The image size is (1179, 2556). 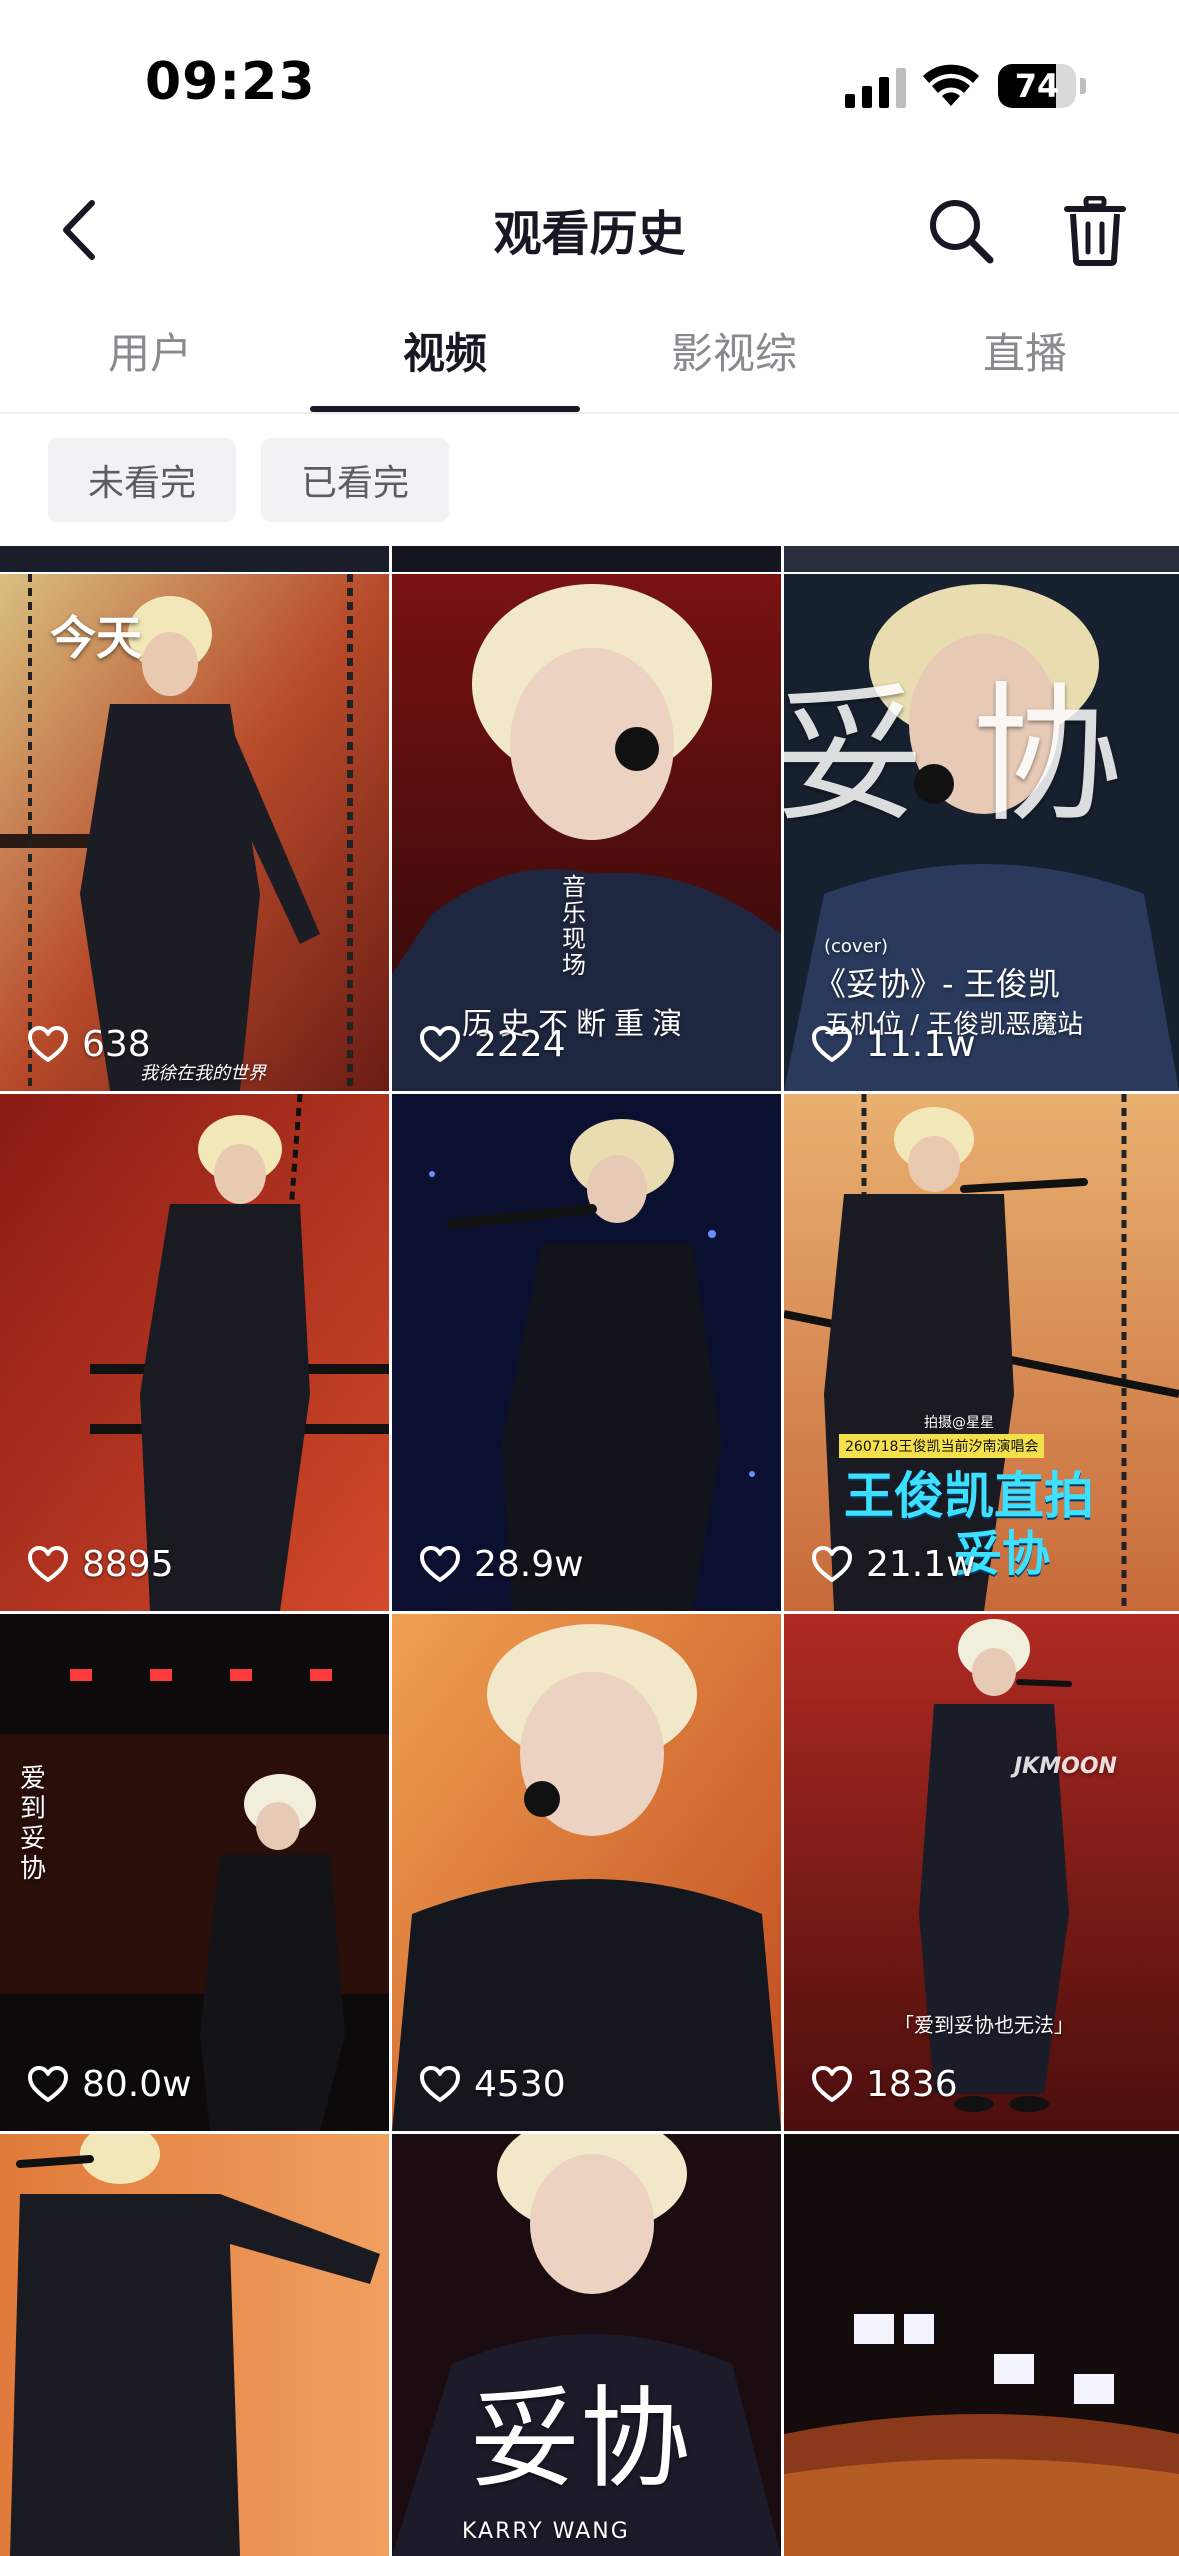 I want to click on search-button, so click(x=961, y=231).